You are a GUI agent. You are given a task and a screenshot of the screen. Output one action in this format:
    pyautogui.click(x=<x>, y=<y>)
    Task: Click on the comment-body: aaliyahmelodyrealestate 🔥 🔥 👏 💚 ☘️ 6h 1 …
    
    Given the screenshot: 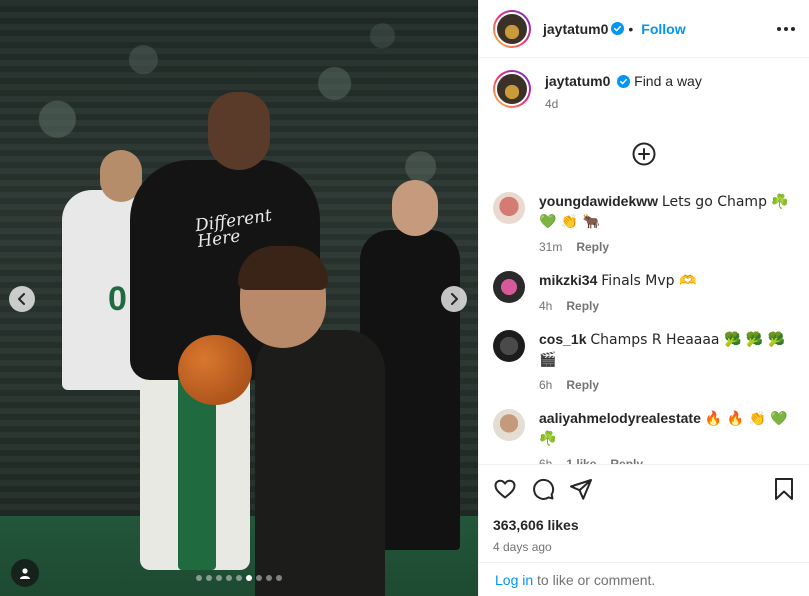 What is the action you would take?
    pyautogui.click(x=667, y=436)
    